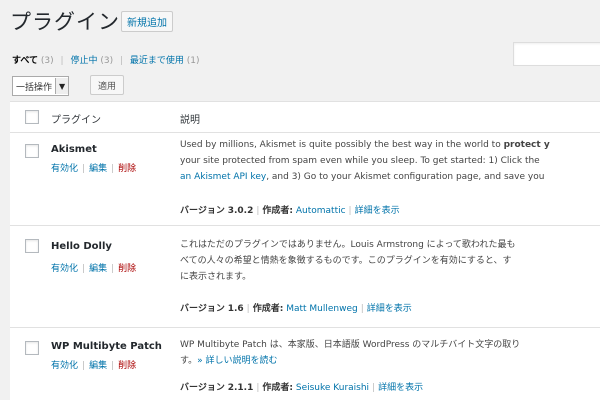 The image size is (600, 400). I want to click on status-filter-links: すべて (3) | 停止中 (3) | 最近まで使用 (1), so click(106, 59).